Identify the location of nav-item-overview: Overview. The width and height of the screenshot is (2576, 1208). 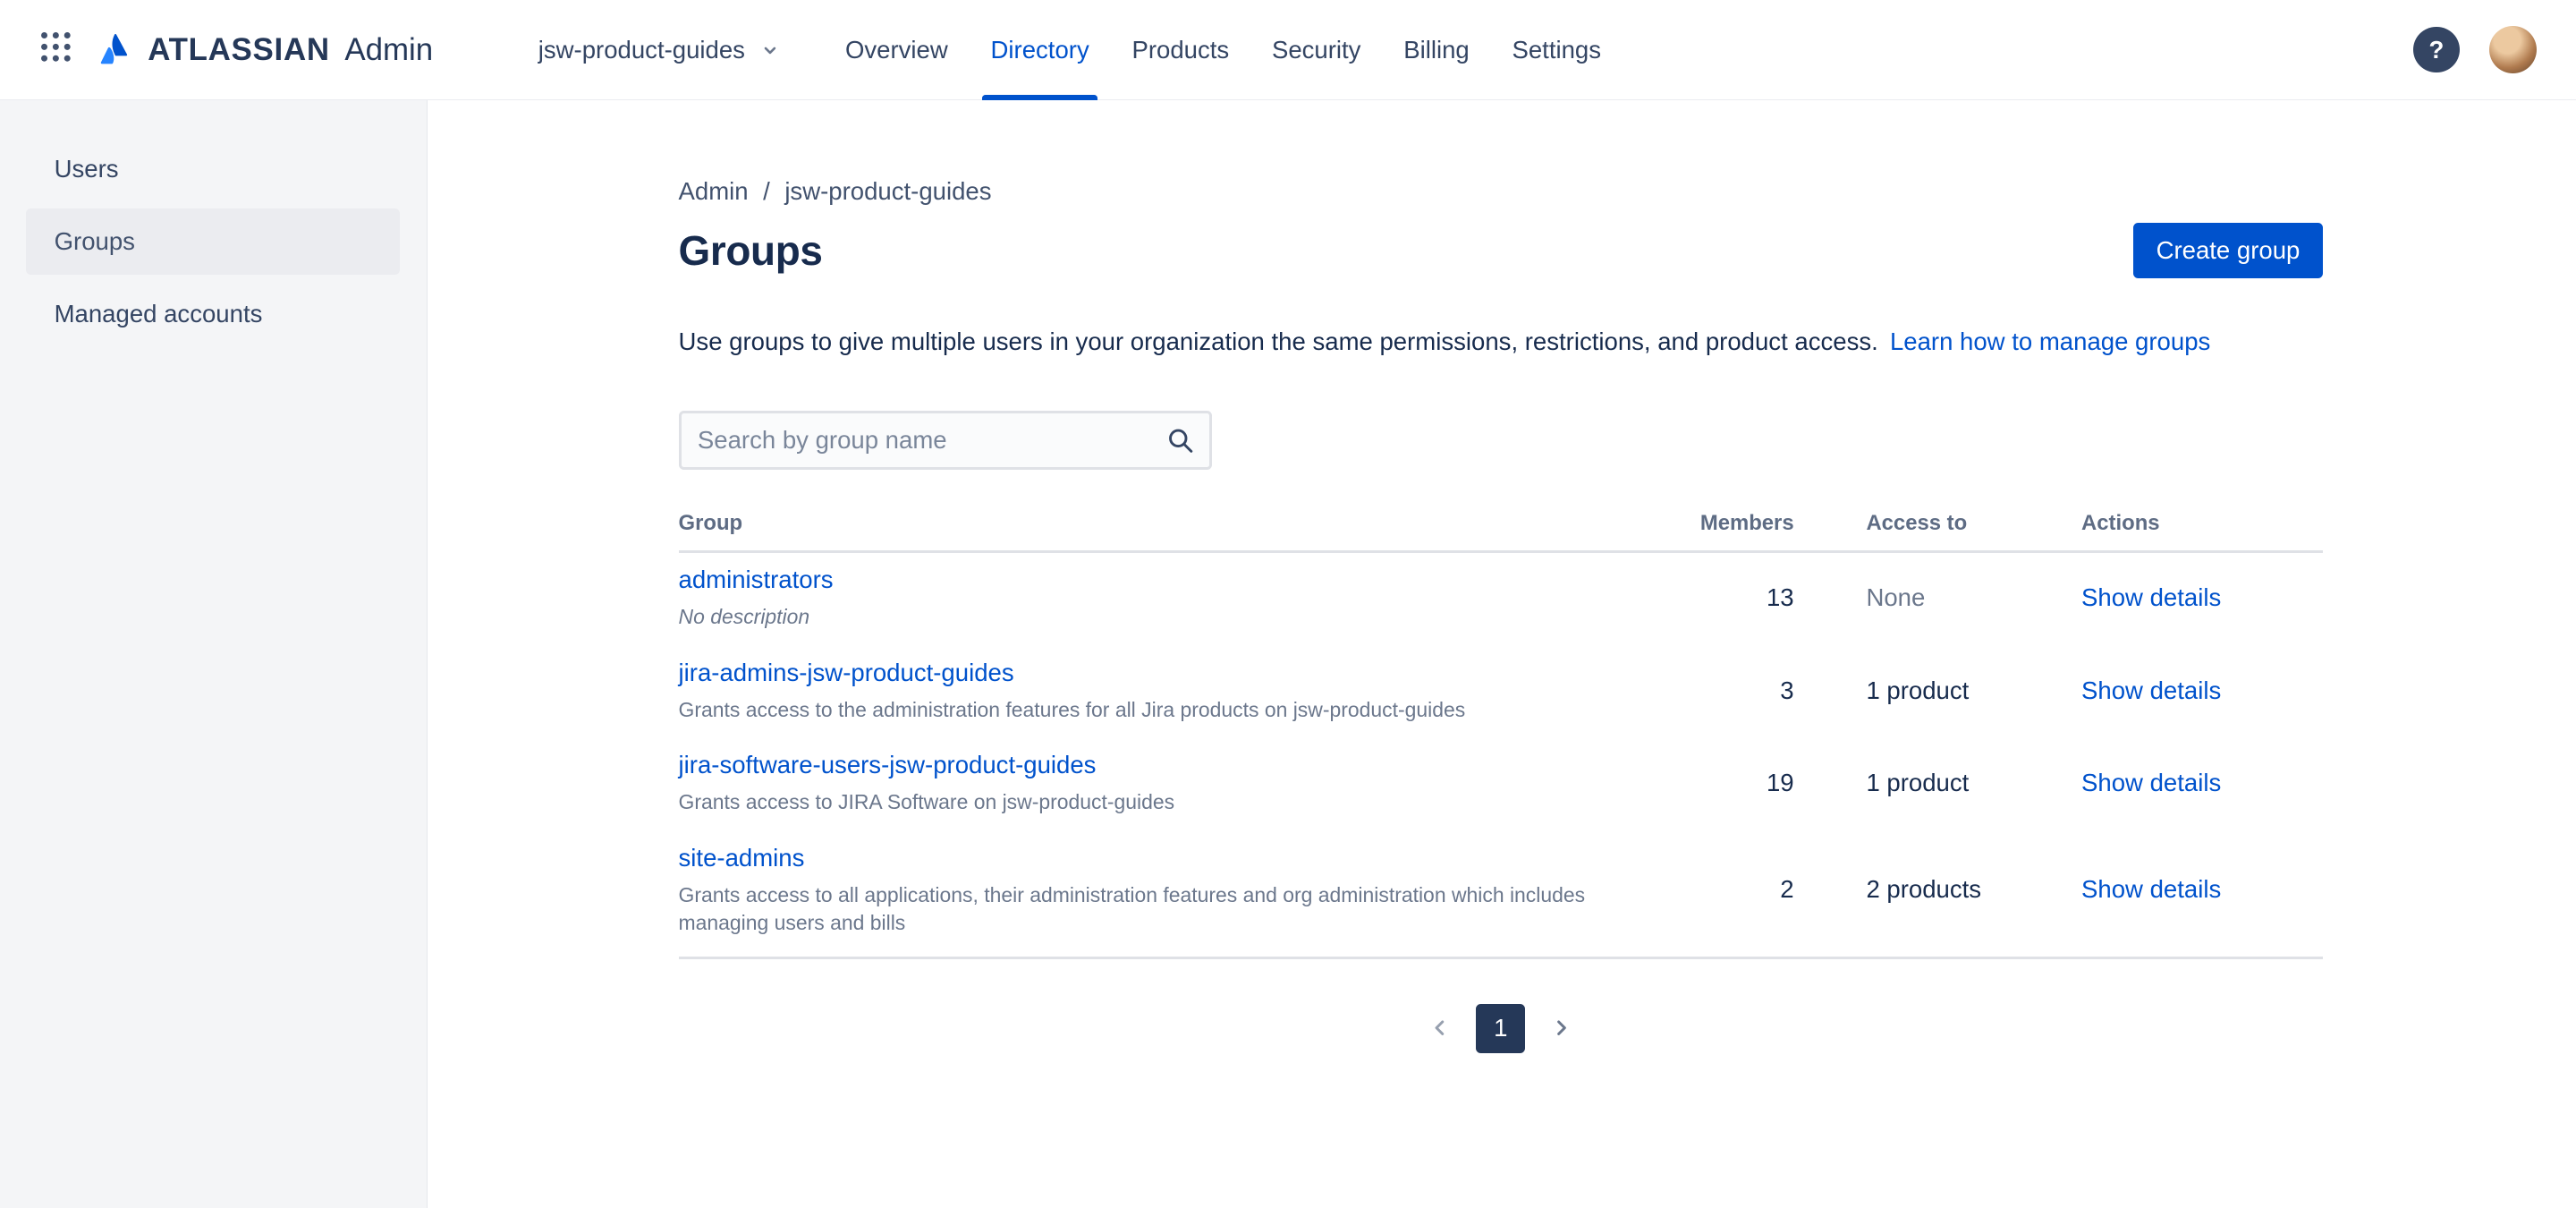
(897, 50).